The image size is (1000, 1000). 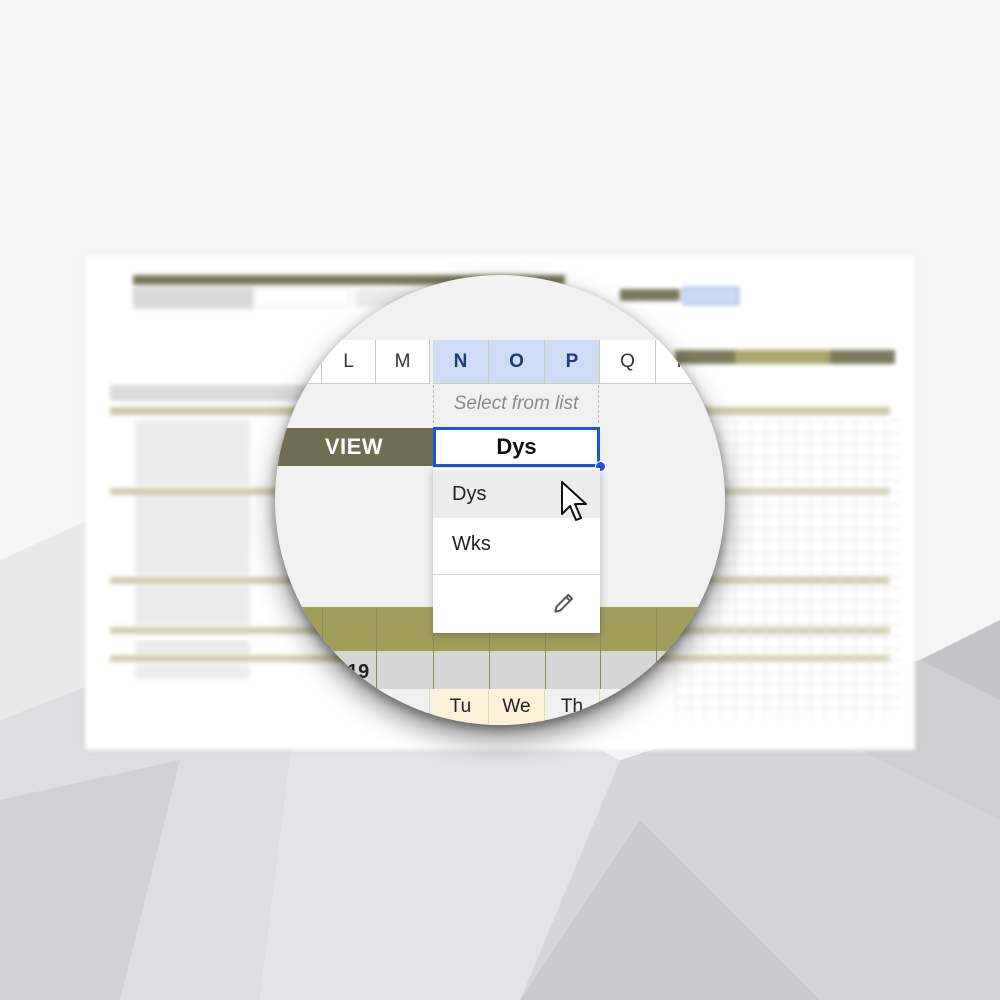 What do you see at coordinates (403, 707) in the screenshot?
I see `day-cell-blank` at bounding box center [403, 707].